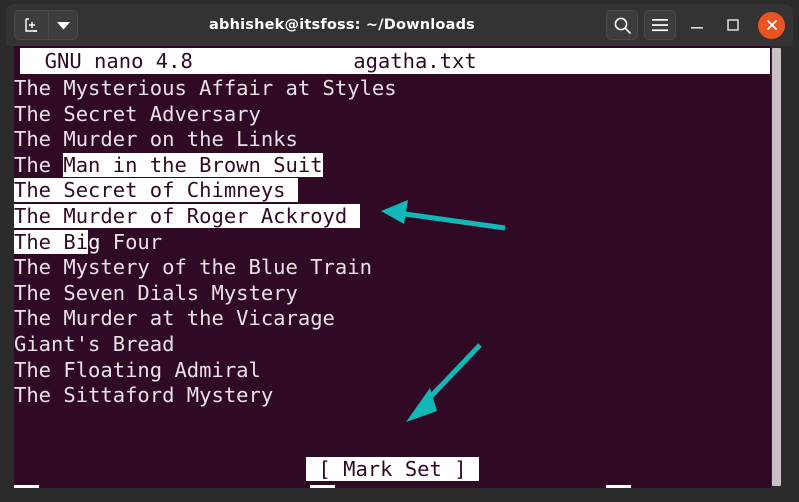 The width and height of the screenshot is (799, 502). Describe the element at coordinates (399, 493) in the screenshot. I see `terminal-bottom-margin` at that location.